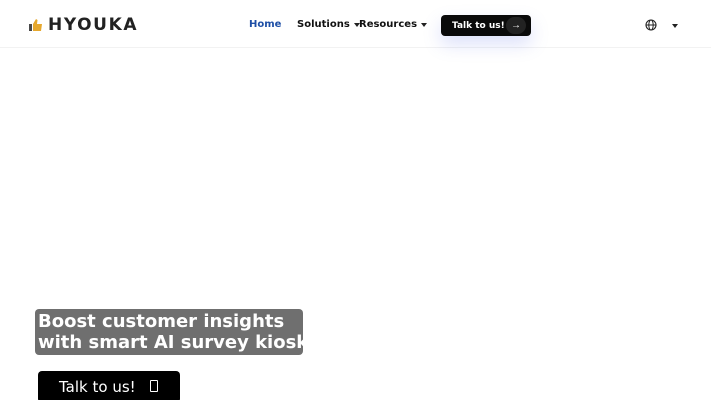  What do you see at coordinates (97, 387) in the screenshot?
I see `hero-talk-label: Talk to us!` at bounding box center [97, 387].